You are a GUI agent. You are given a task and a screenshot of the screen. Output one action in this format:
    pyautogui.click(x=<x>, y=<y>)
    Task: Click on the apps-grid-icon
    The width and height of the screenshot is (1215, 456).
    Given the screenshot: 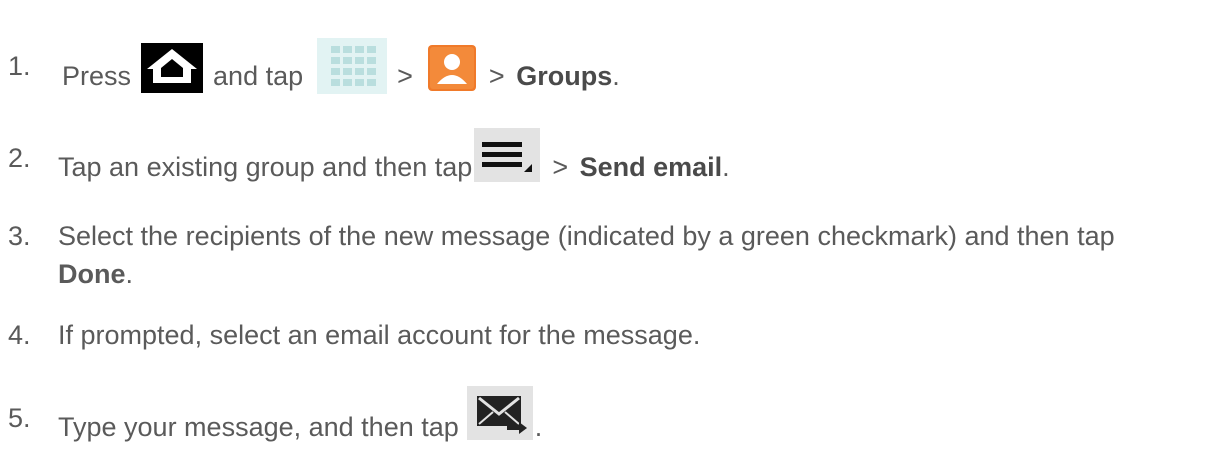 What is the action you would take?
    pyautogui.click(x=352, y=66)
    